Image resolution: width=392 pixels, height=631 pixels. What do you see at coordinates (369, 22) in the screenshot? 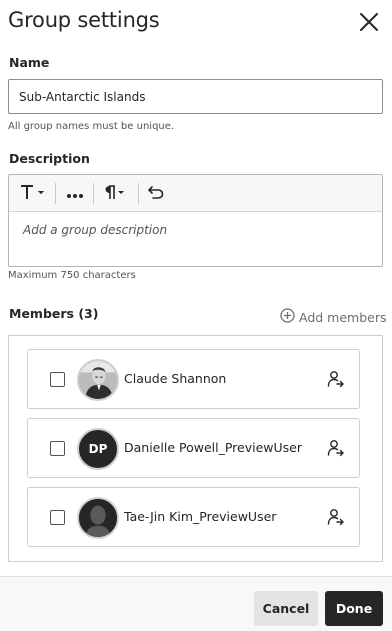
I see `close-icon` at bounding box center [369, 22].